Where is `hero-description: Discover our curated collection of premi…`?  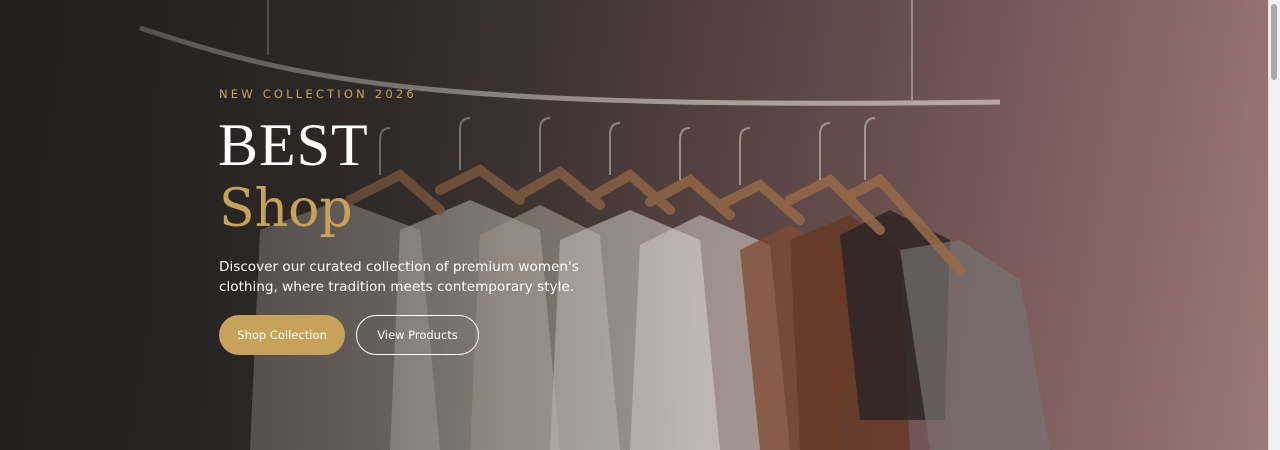 hero-description: Discover our curated collection of premi… is located at coordinates (399, 277).